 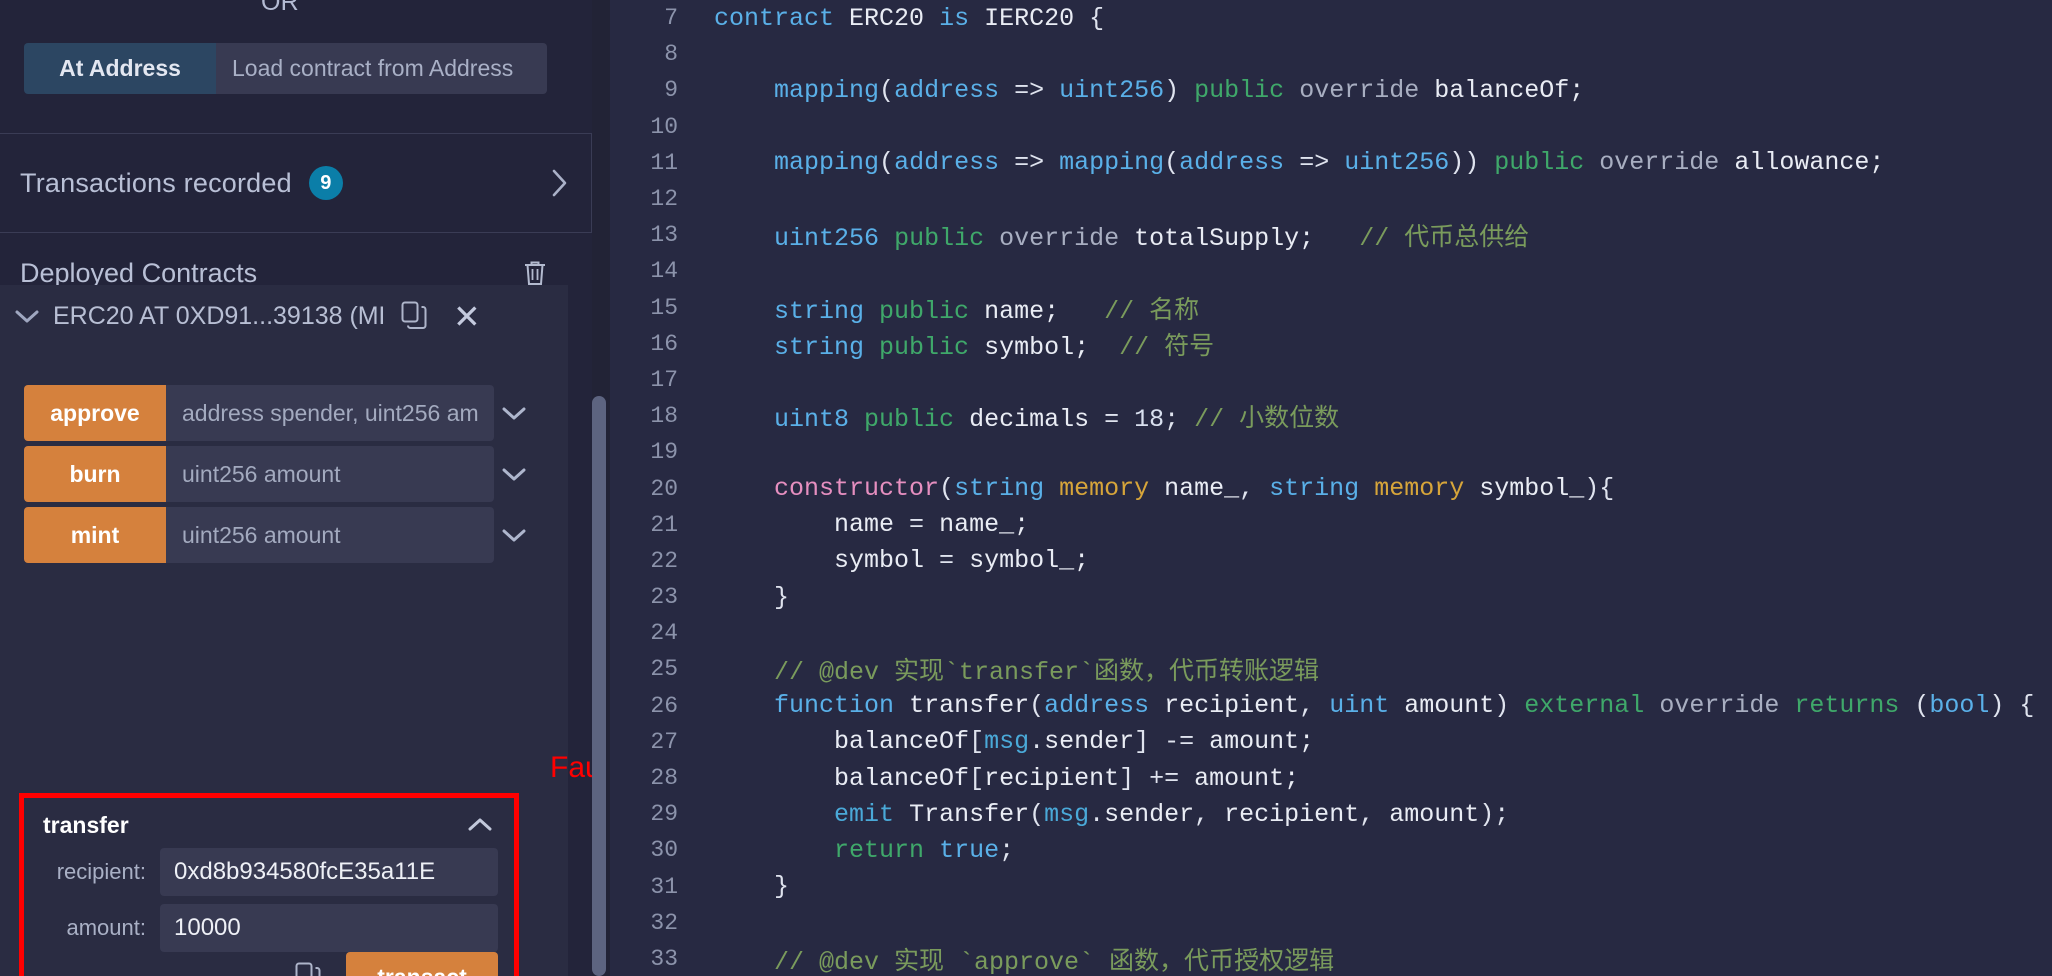 What do you see at coordinates (671, 54) in the screenshot?
I see `line-number: 8` at bounding box center [671, 54].